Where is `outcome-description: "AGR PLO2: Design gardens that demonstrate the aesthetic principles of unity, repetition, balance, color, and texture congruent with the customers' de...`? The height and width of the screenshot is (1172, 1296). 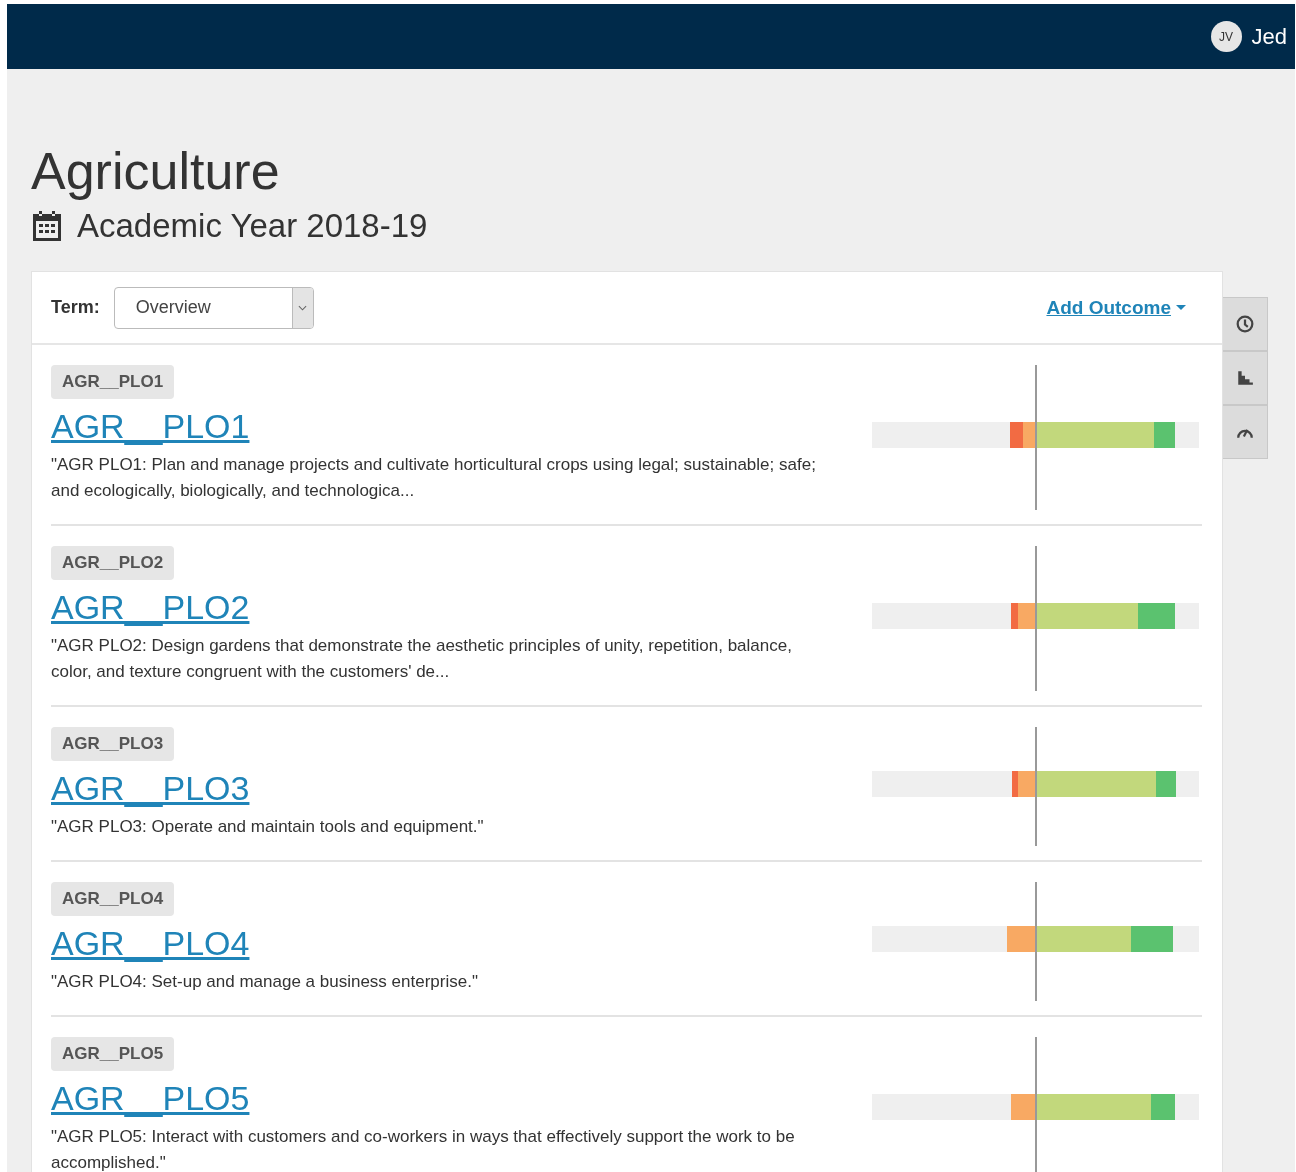 outcome-description: "AGR PLO2: Design gardens that demonstrate the aesthetic principles of unity, repetition, balance, color, and texture congruent with the customers' de... is located at coordinates (422, 659).